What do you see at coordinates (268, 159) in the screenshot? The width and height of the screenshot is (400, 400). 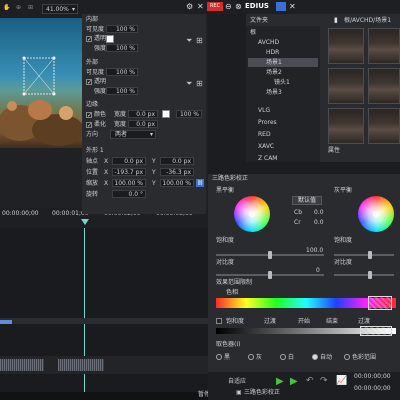 I see `tree-item-zcam: Z CAM` at bounding box center [268, 159].